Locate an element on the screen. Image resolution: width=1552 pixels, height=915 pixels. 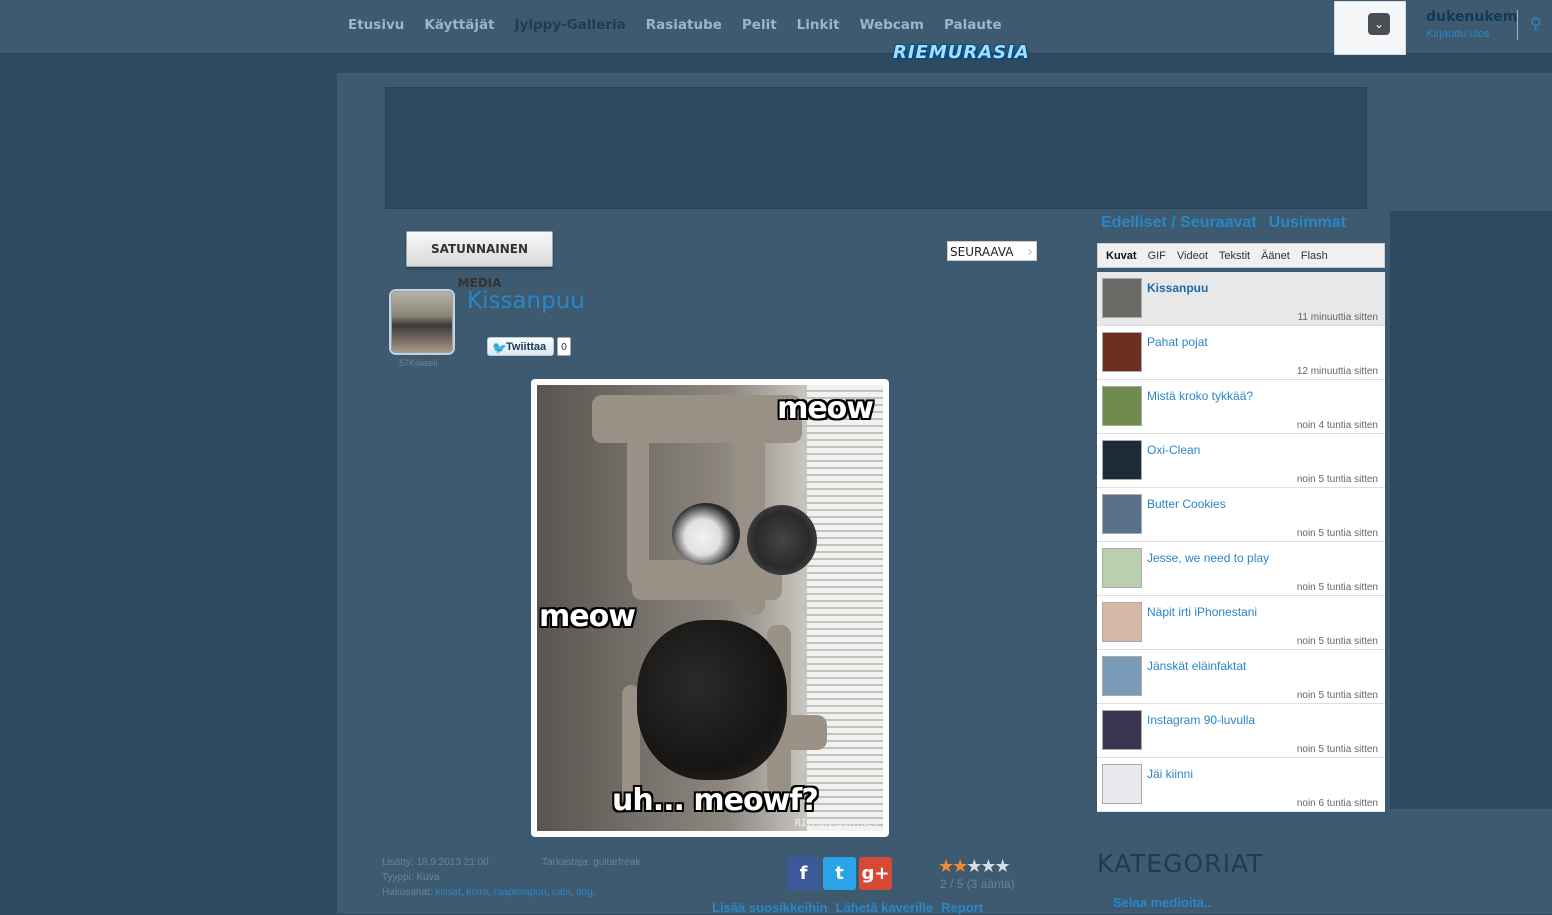
categories-heading: KATEGORIAT is located at coordinates (1180, 863).